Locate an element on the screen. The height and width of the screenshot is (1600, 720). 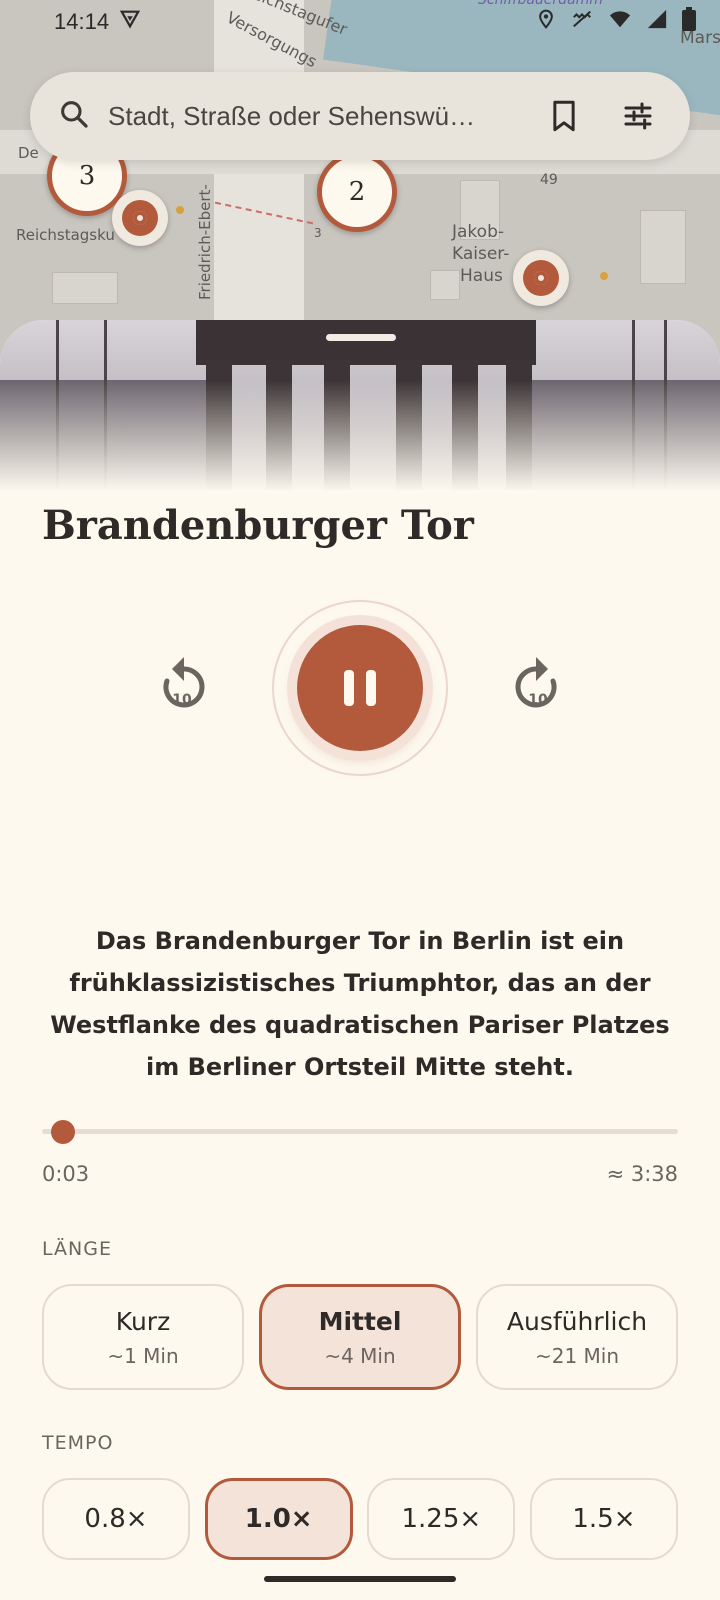
length-option-mittel: Mittel ~4 Min is located at coordinates (360, 1337).